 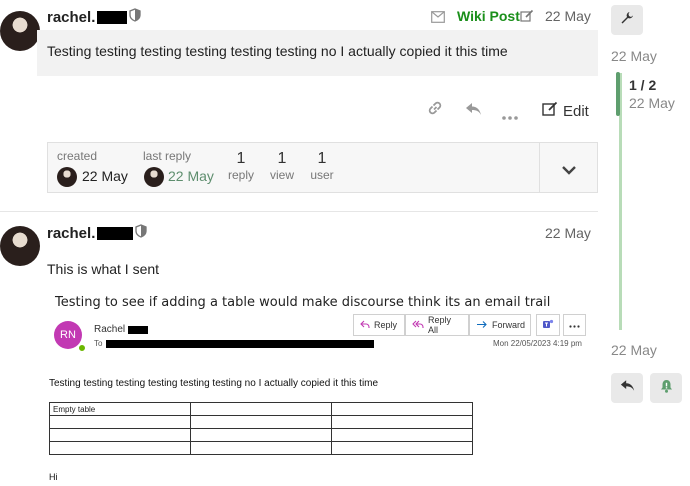 I want to click on teams-button, so click(x=548, y=325).